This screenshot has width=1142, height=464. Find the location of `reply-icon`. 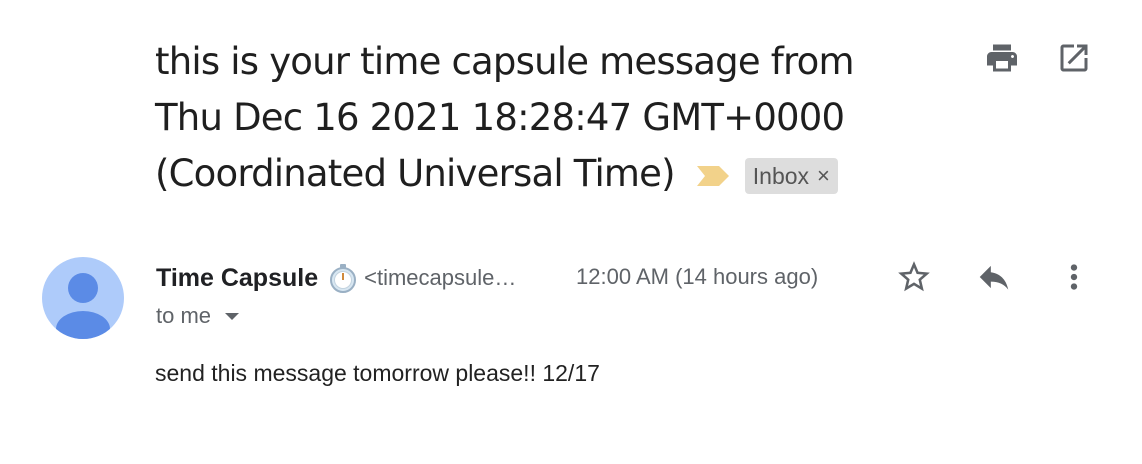

reply-icon is located at coordinates (994, 277).